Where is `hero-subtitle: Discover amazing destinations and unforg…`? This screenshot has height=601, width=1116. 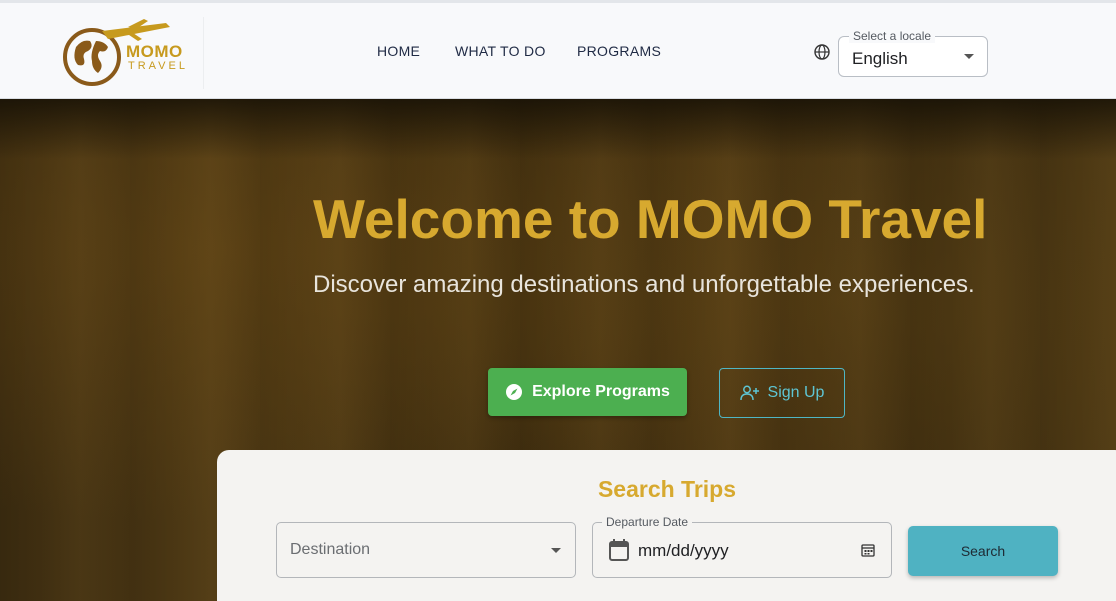 hero-subtitle: Discover amazing destinations and unforg… is located at coordinates (644, 284).